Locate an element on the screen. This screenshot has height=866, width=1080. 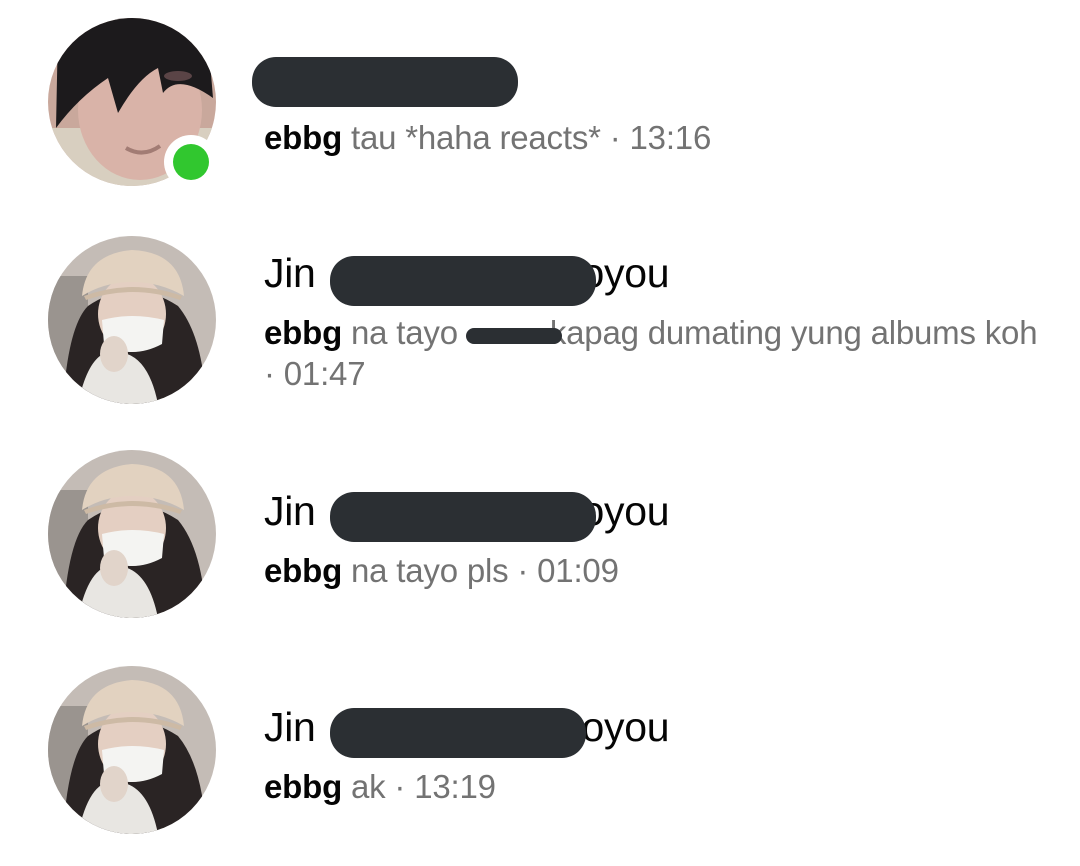
message-text: tau *haha reacts* is located at coordinates (476, 137).